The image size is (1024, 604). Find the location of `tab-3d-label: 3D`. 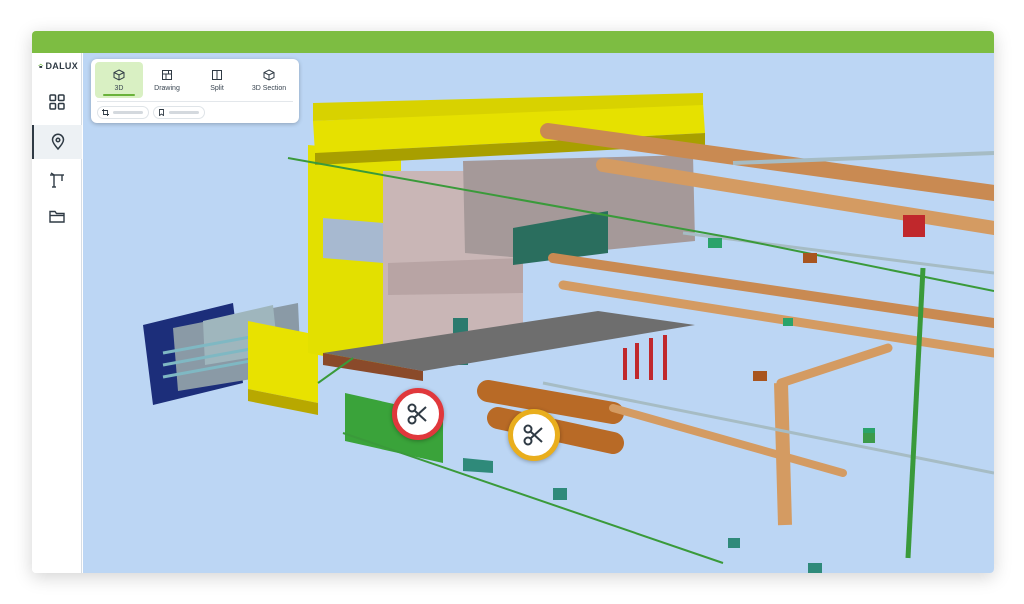

tab-3d-label: 3D is located at coordinates (119, 88).